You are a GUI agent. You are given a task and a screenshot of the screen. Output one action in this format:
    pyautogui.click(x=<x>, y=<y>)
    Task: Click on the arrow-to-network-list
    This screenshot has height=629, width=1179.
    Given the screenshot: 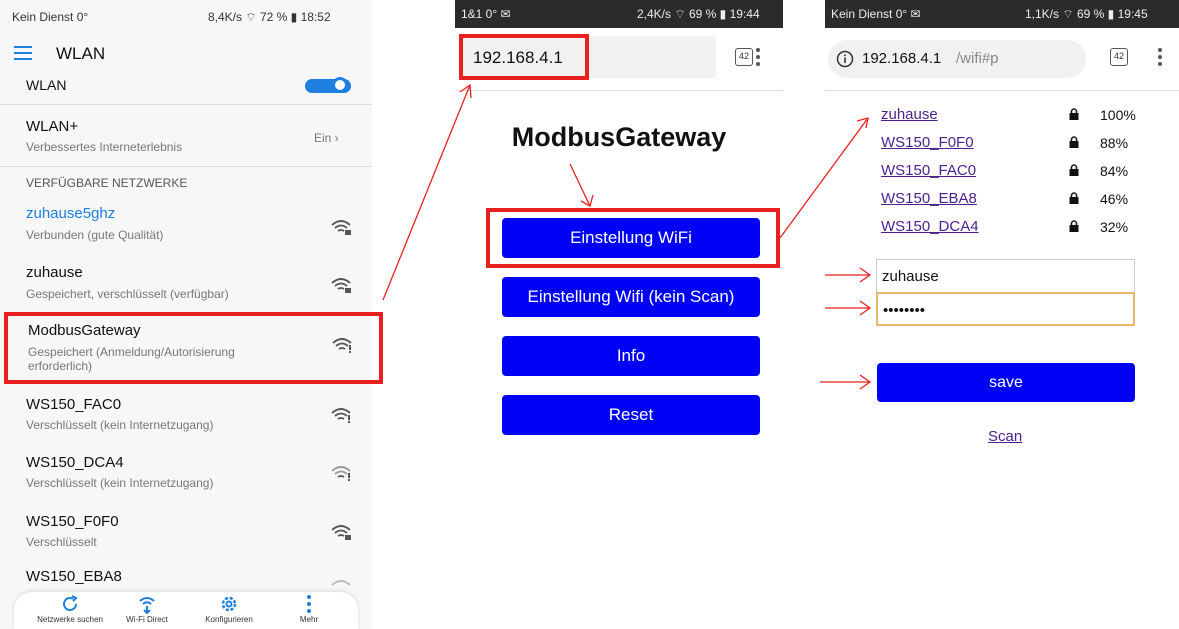 What is the action you would take?
    pyautogui.click(x=824, y=178)
    